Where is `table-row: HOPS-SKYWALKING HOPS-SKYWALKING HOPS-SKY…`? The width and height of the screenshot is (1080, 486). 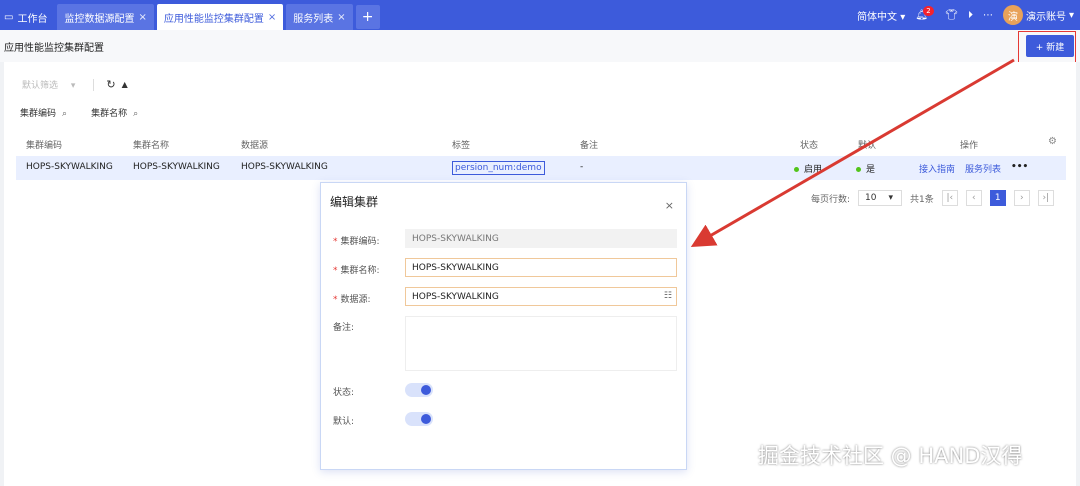
table-row: HOPS-SKYWALKING HOPS-SKYWALKING HOPS-SKY… is located at coordinates (541, 168).